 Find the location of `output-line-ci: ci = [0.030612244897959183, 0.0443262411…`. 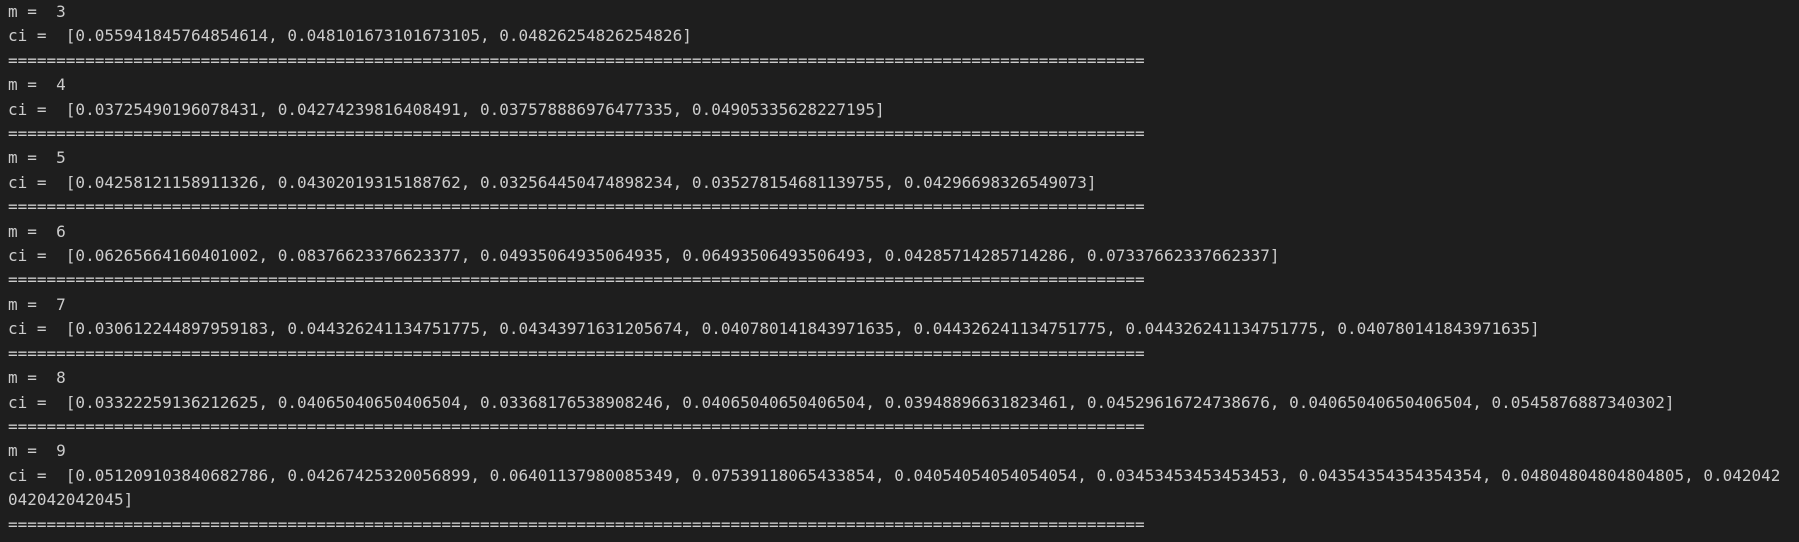

output-line-ci: ci = [0.030612244897959183, 0.0443262411… is located at coordinates (774, 329).